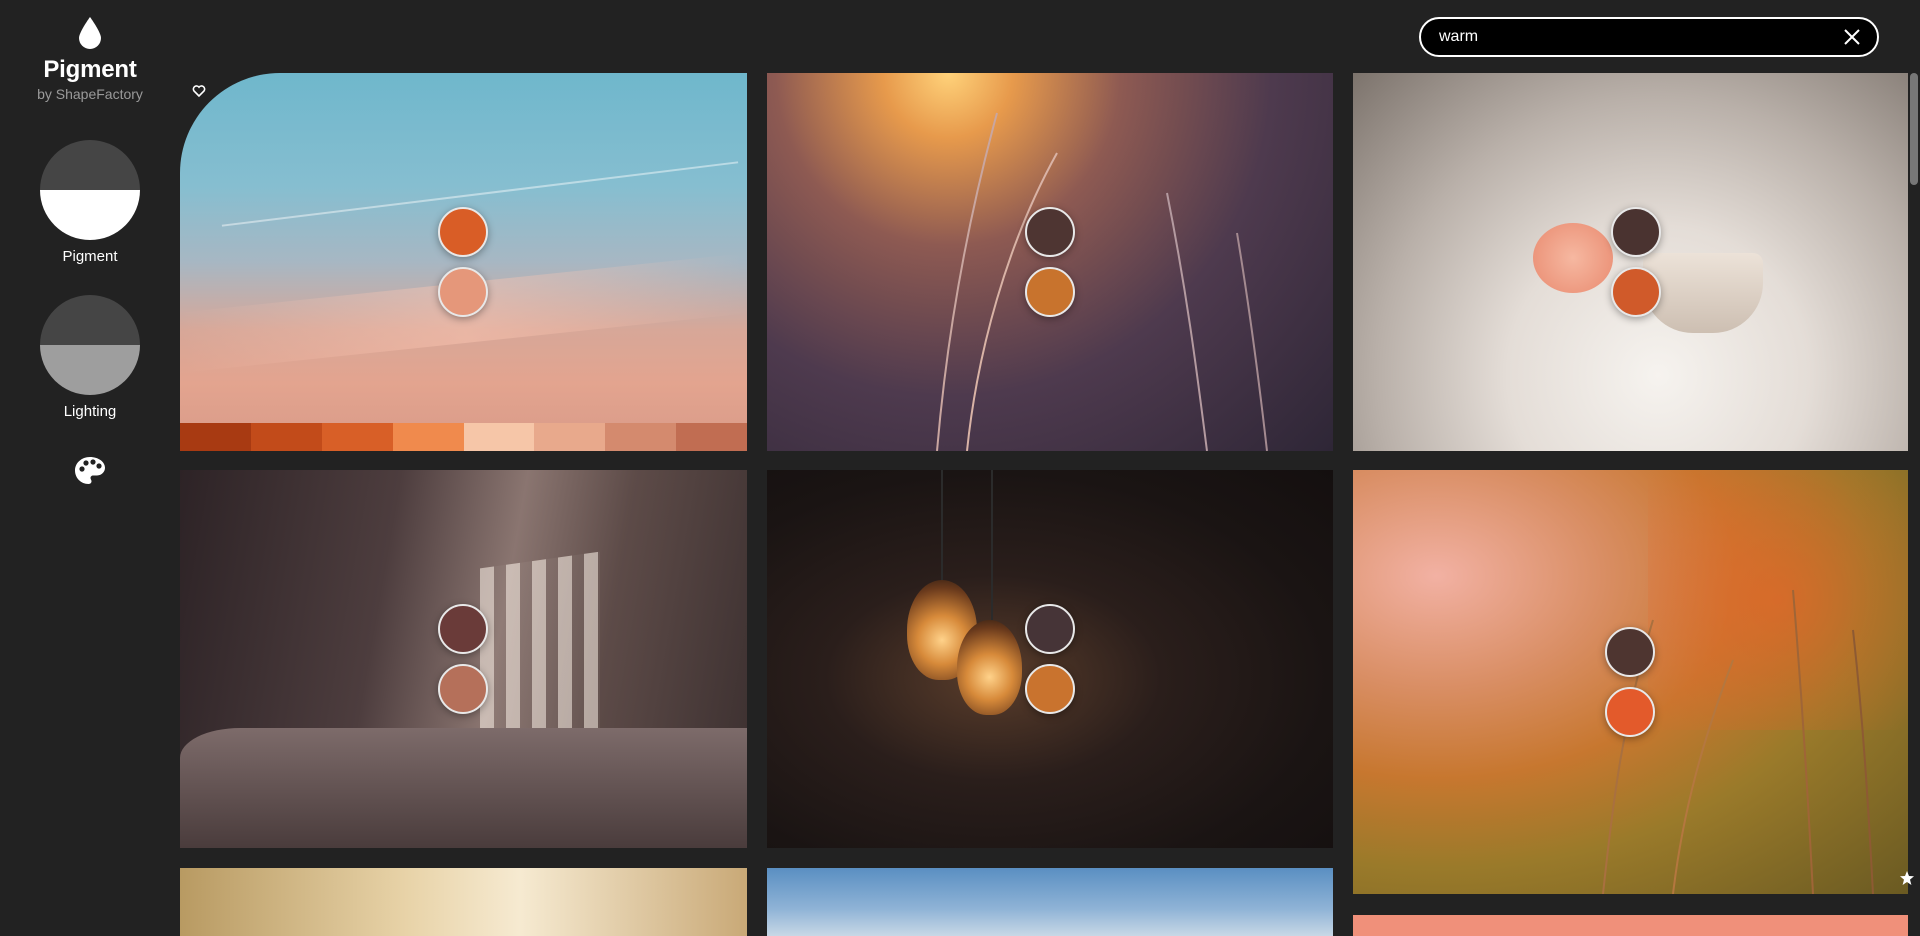  What do you see at coordinates (1852, 37) in the screenshot?
I see `close-icon` at bounding box center [1852, 37].